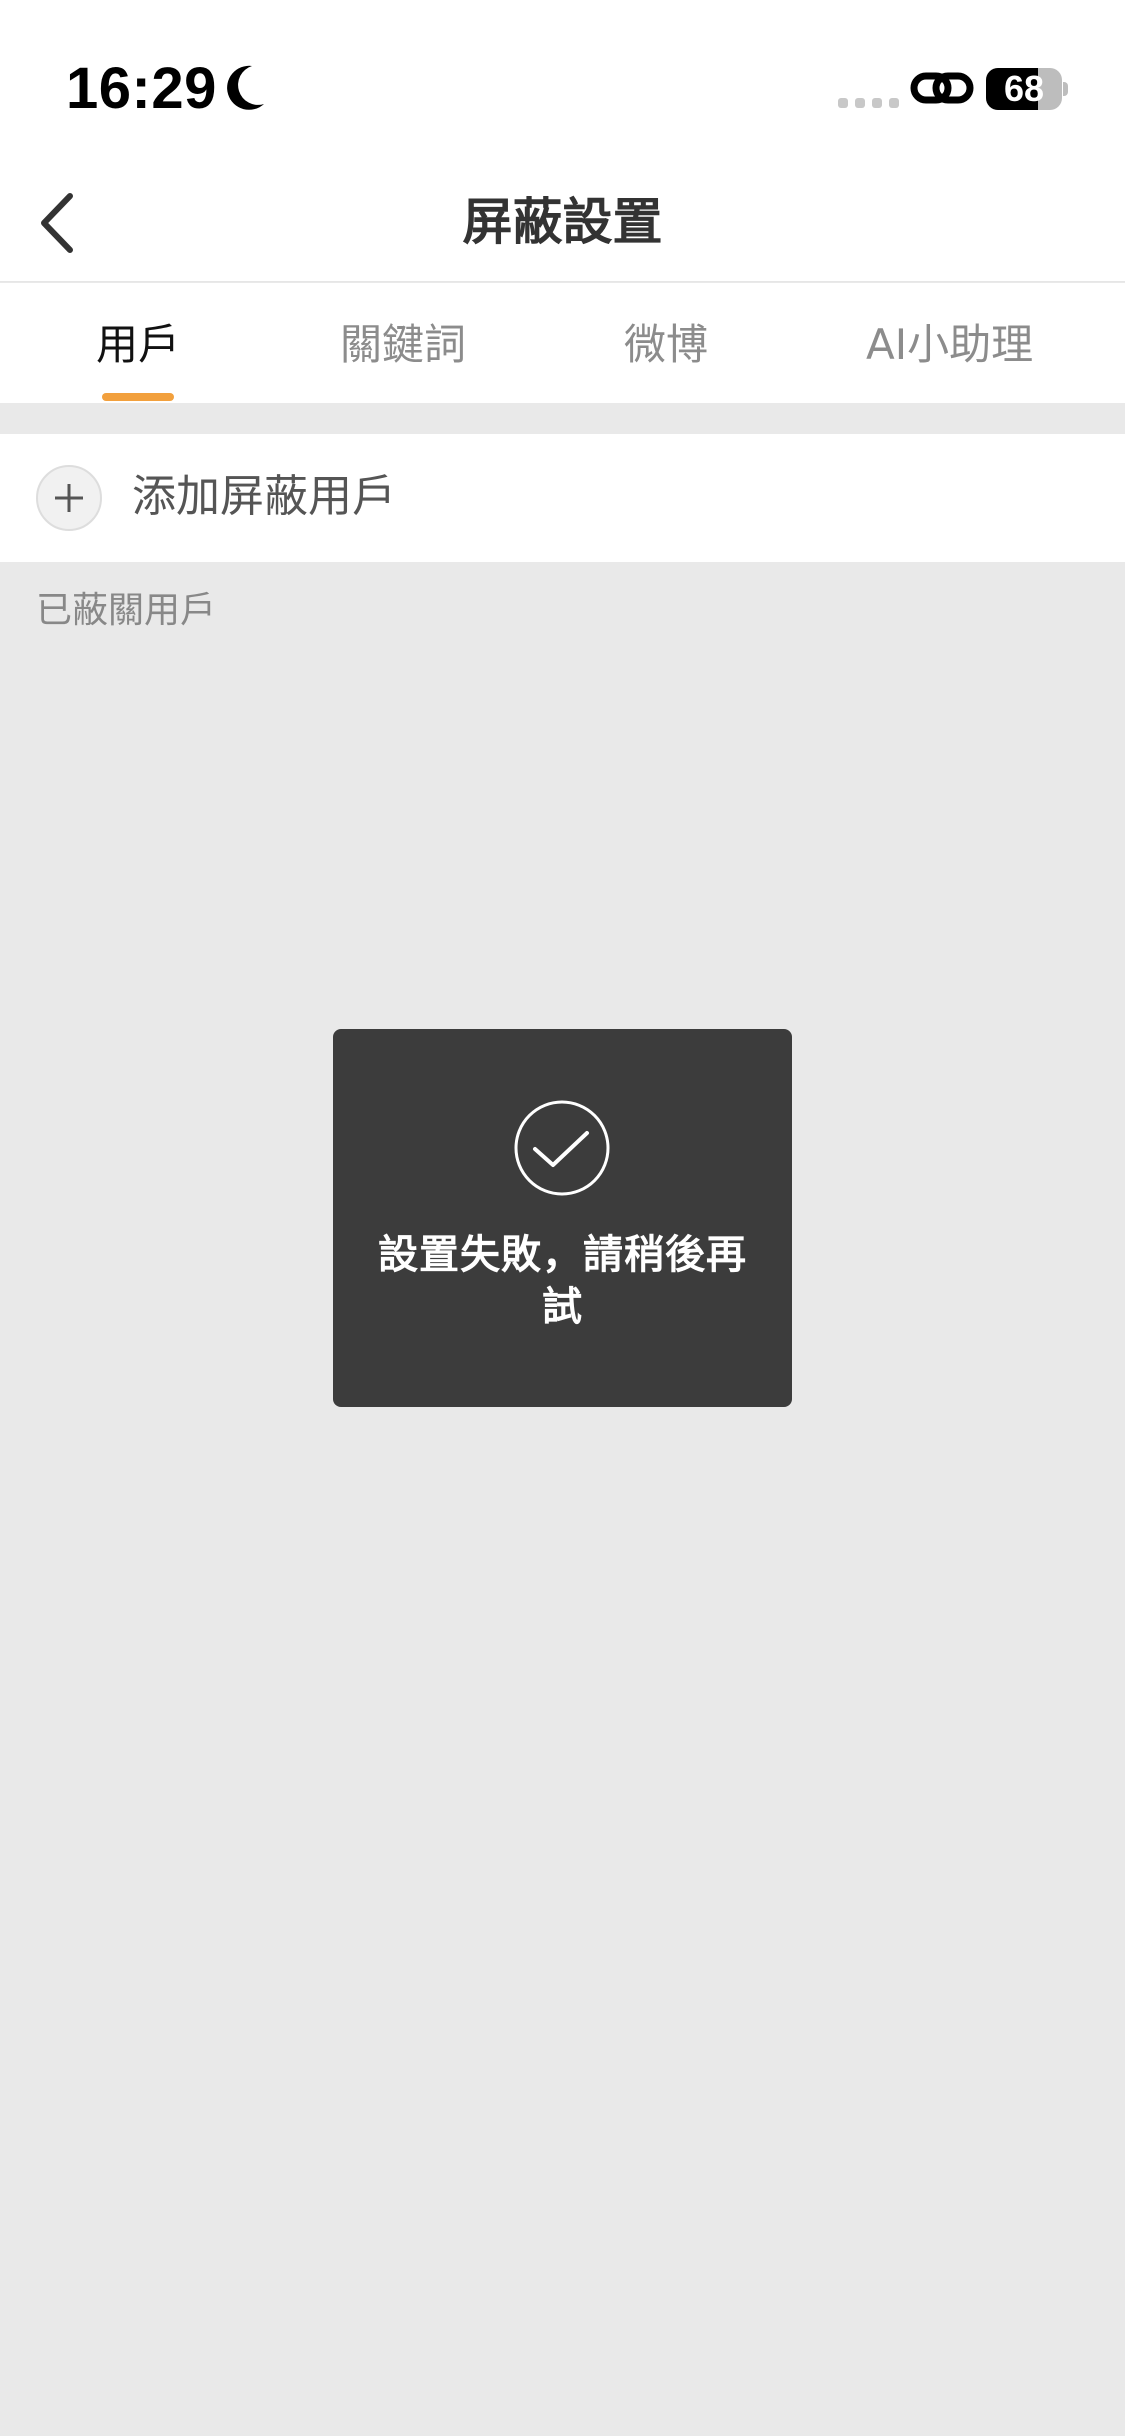  Describe the element at coordinates (141, 88) in the screenshot. I see `status-time: 16:29` at that location.